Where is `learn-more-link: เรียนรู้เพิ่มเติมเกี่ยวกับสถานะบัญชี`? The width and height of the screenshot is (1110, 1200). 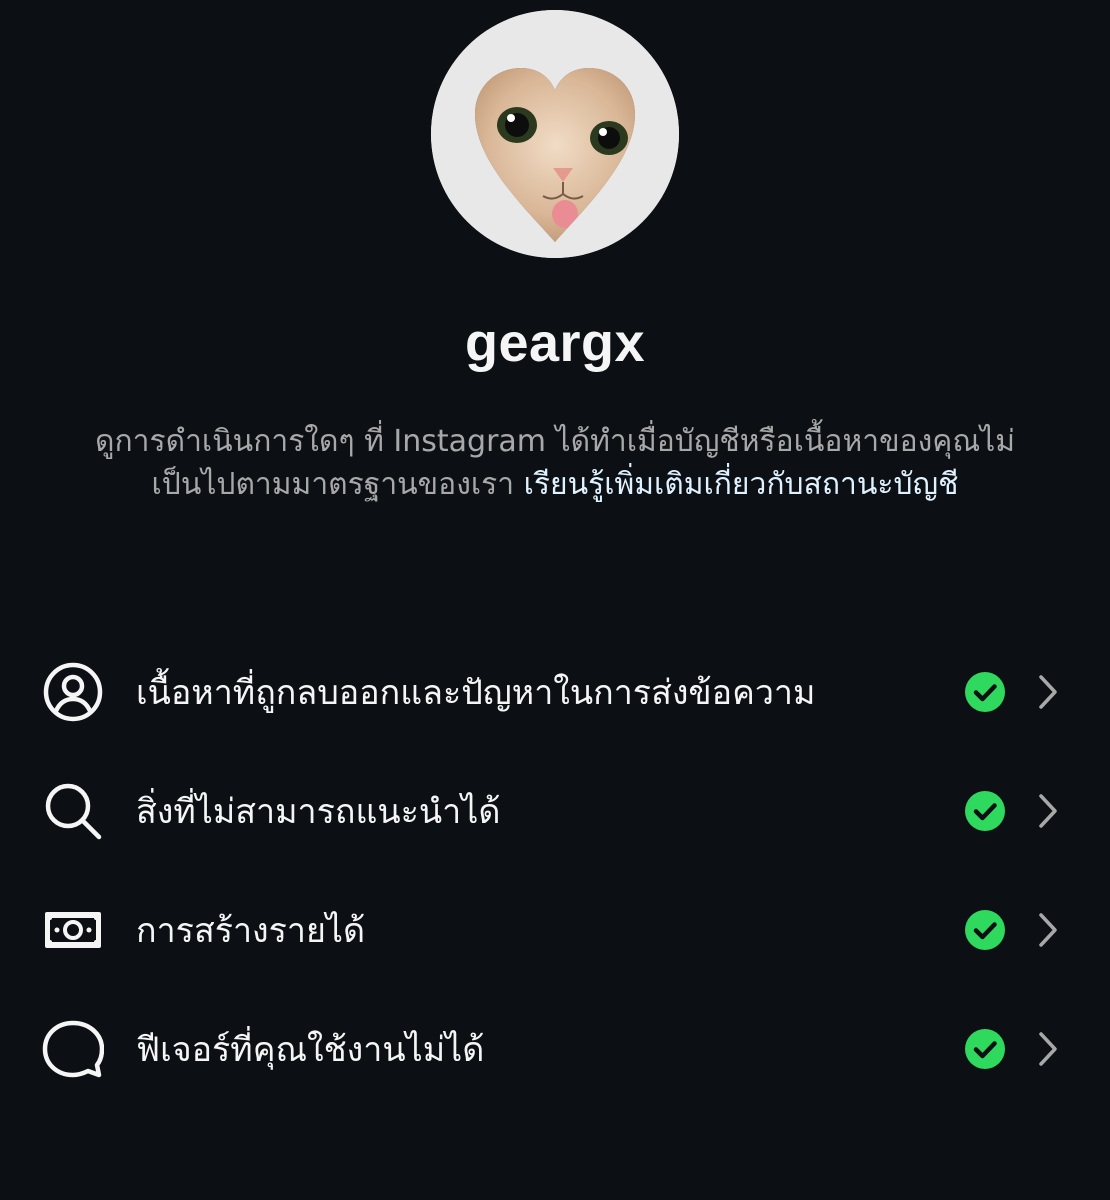 learn-more-link: เรียนรู้เพิ่มเติมเกี่ยวกับสถานะบัญชี is located at coordinates (741, 484).